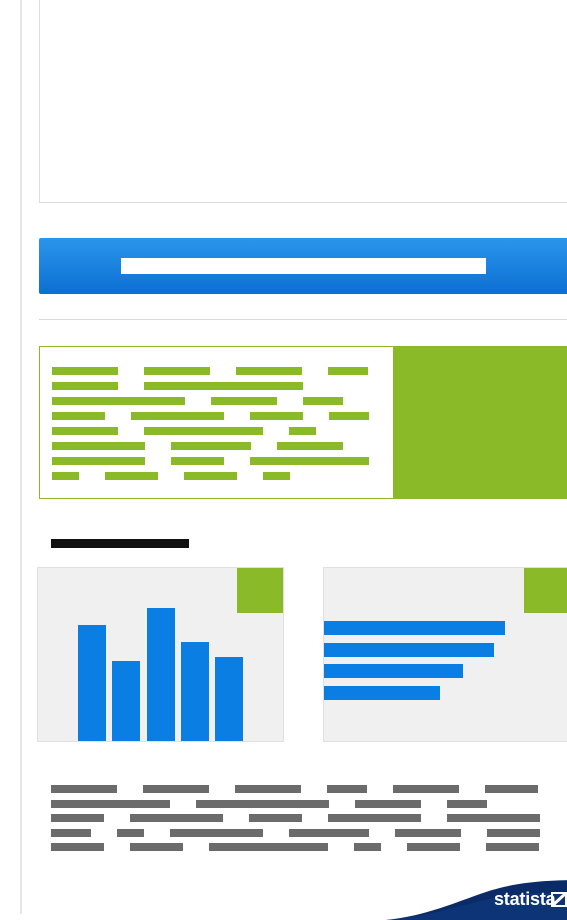 The width and height of the screenshot is (567, 920). I want to click on cta-button, so click(303, 266).